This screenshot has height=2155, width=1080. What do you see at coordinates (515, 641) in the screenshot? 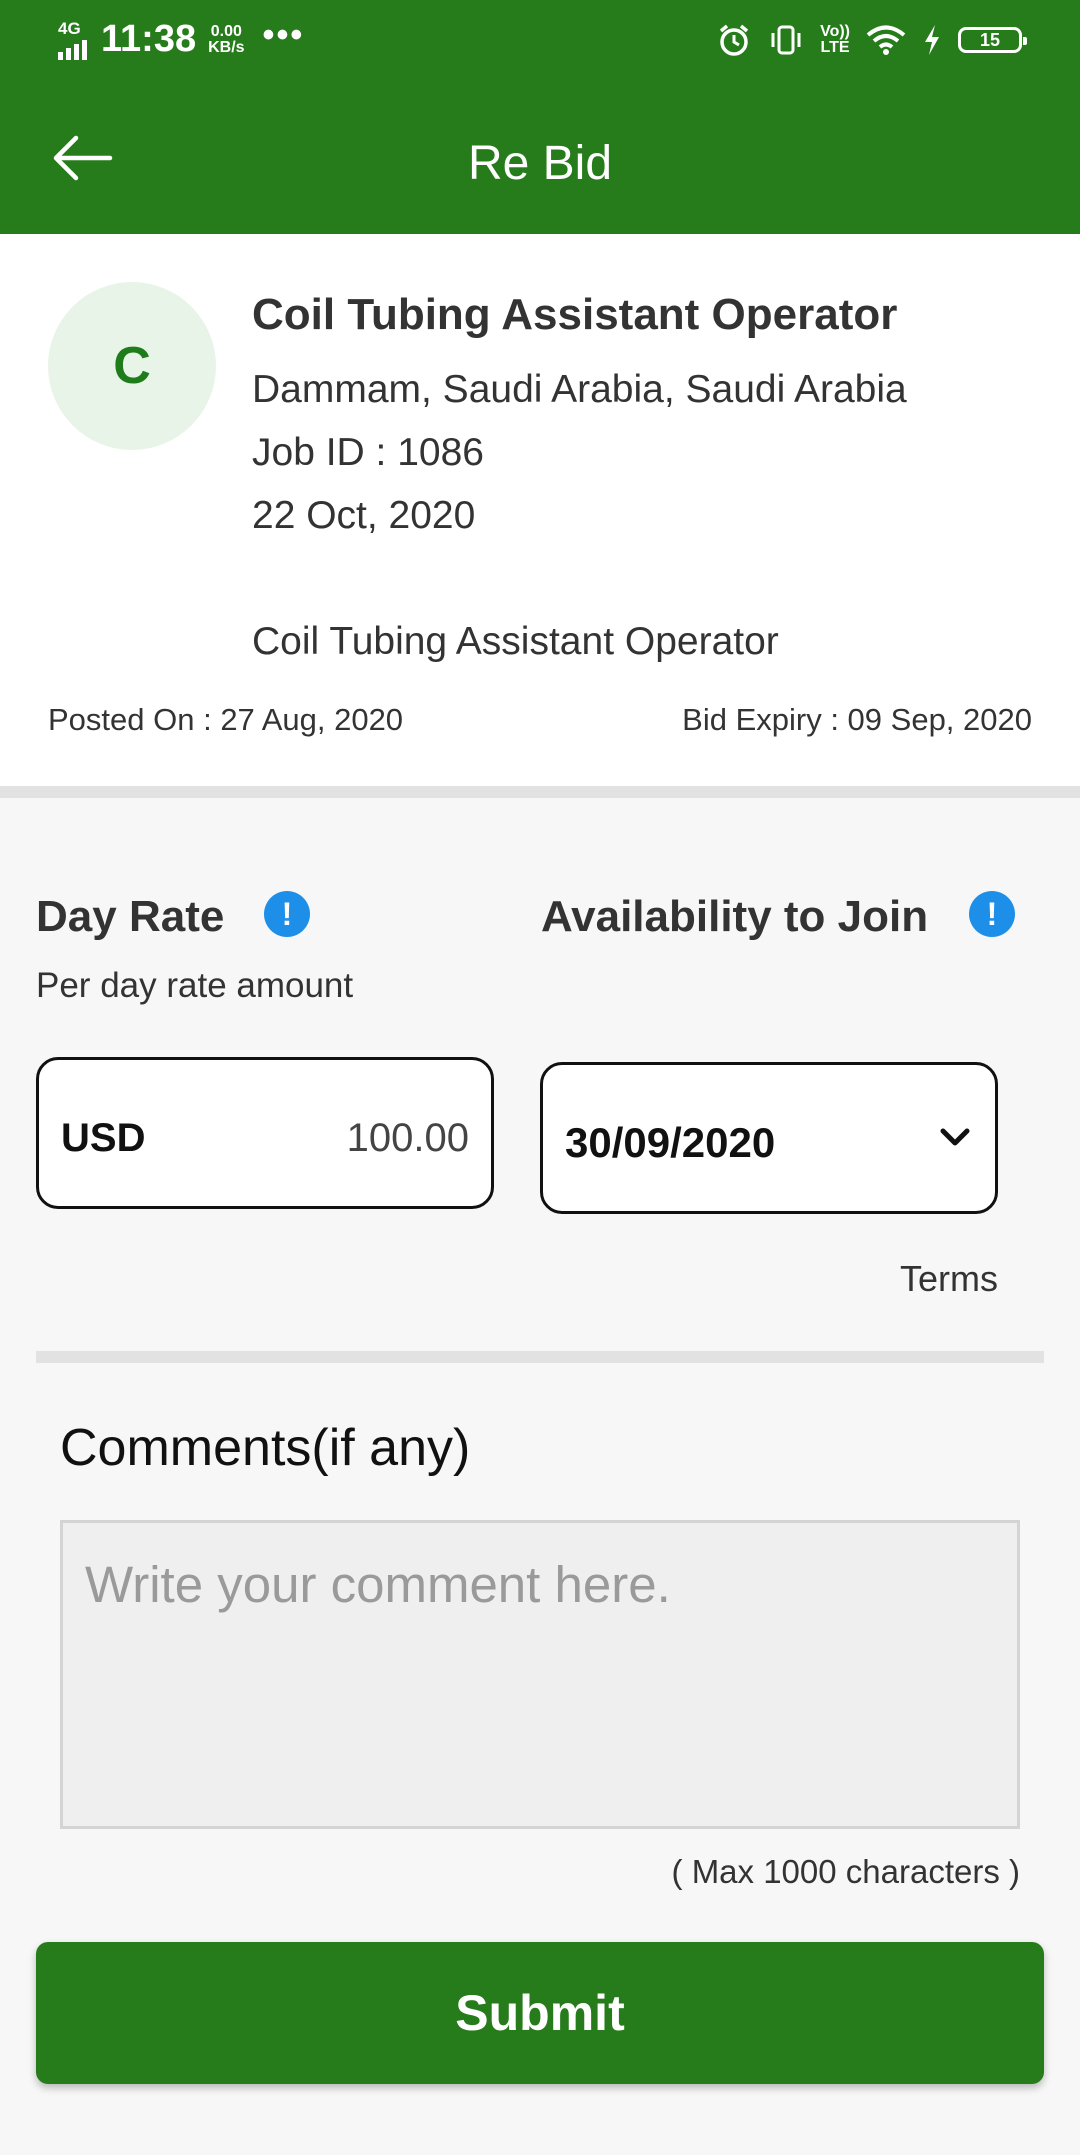
I see `job-description: Coil Tubing Assistant Operator` at bounding box center [515, 641].